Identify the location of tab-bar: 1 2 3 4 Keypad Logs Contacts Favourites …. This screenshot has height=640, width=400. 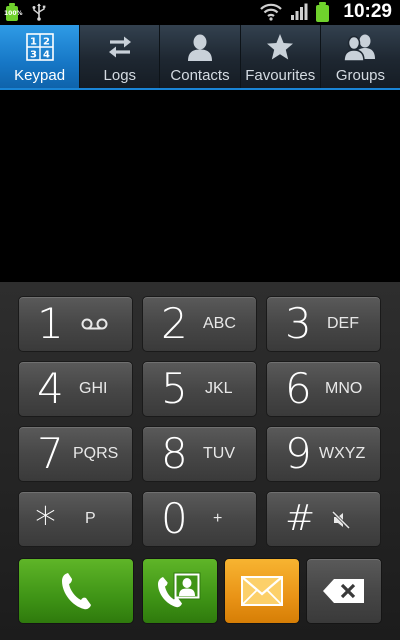
(200, 56).